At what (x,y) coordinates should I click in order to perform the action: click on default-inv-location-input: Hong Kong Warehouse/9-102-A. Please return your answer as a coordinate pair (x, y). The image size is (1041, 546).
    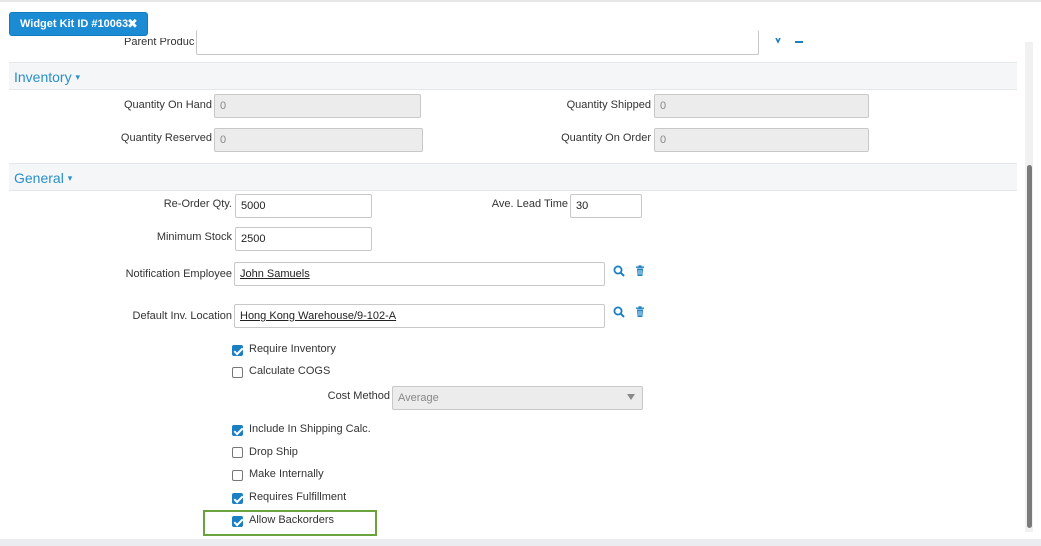
    Looking at the image, I should click on (419, 316).